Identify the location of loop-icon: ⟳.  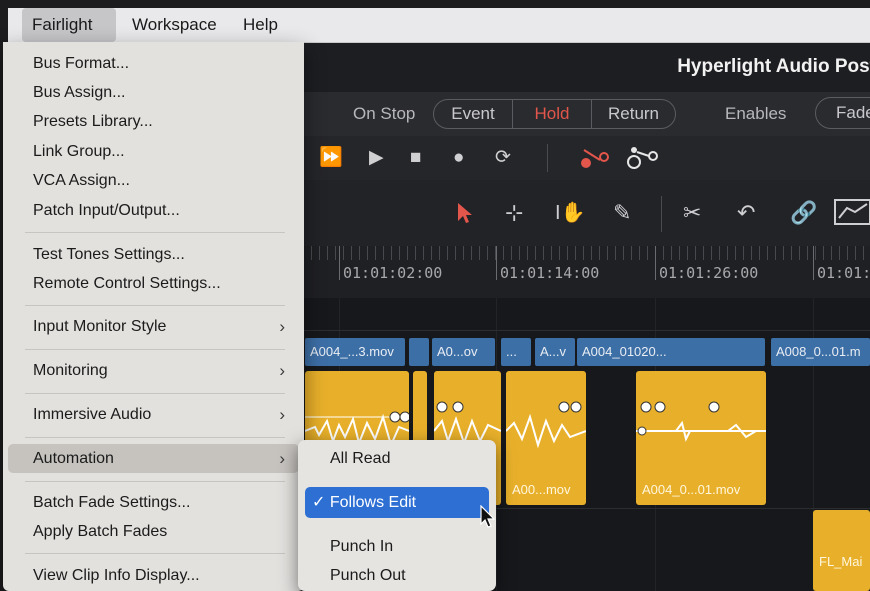
(503, 158).